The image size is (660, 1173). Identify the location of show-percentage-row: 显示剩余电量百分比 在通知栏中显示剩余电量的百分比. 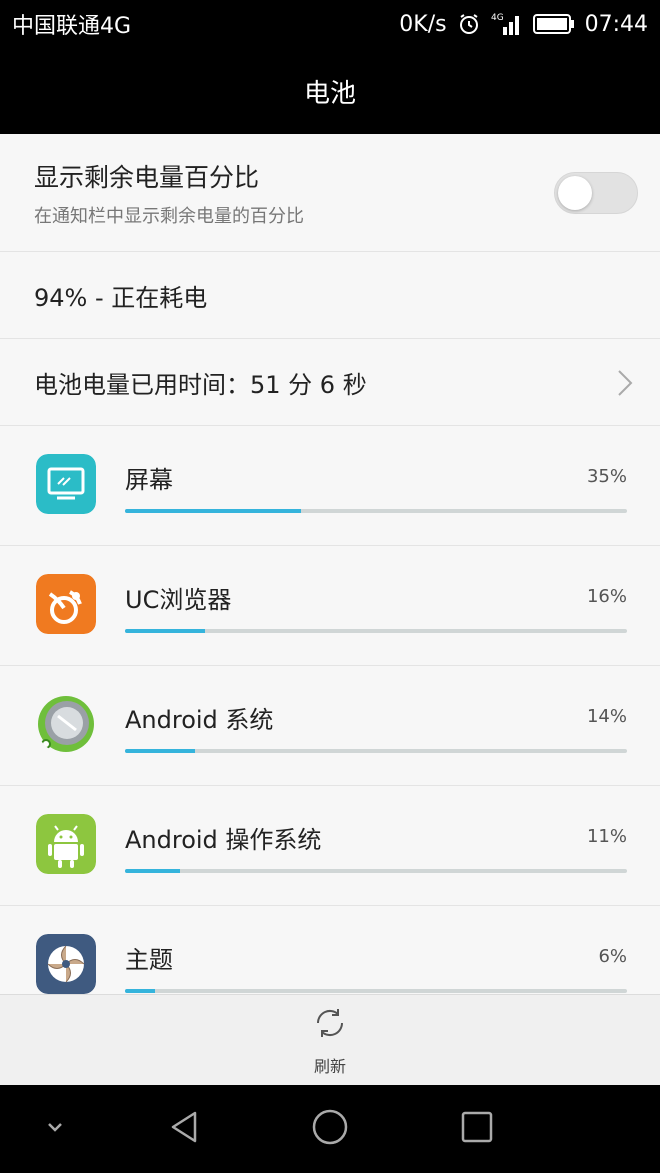
(330, 193).